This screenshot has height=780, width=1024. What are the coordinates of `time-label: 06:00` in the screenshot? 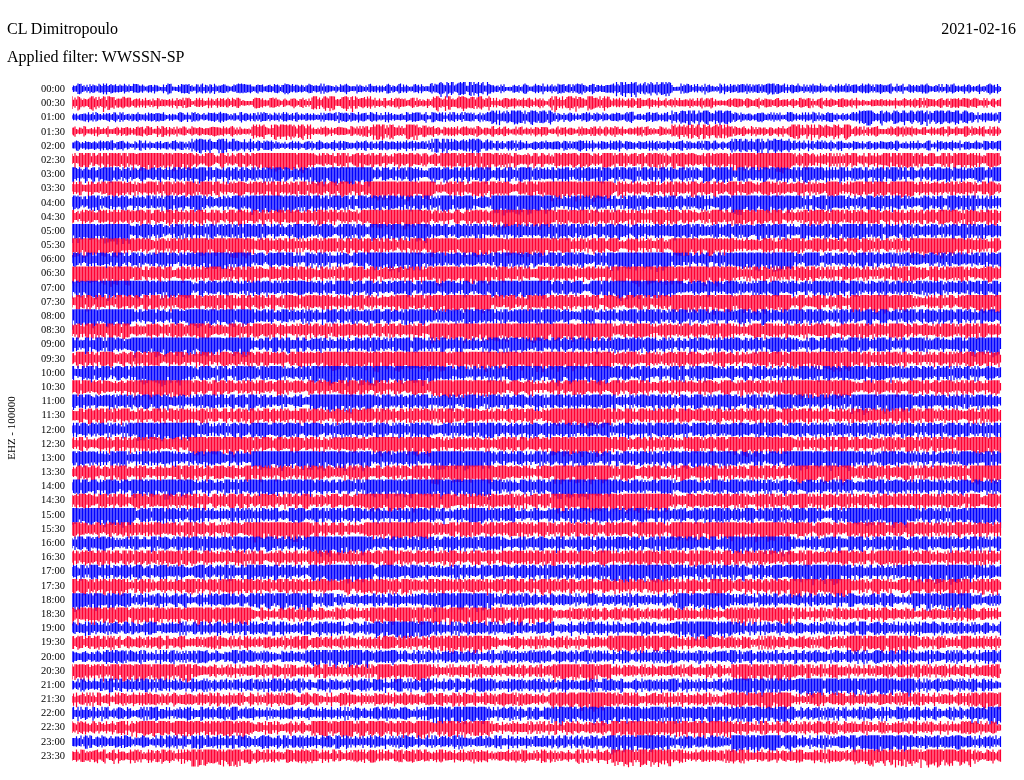 It's located at (53, 259).